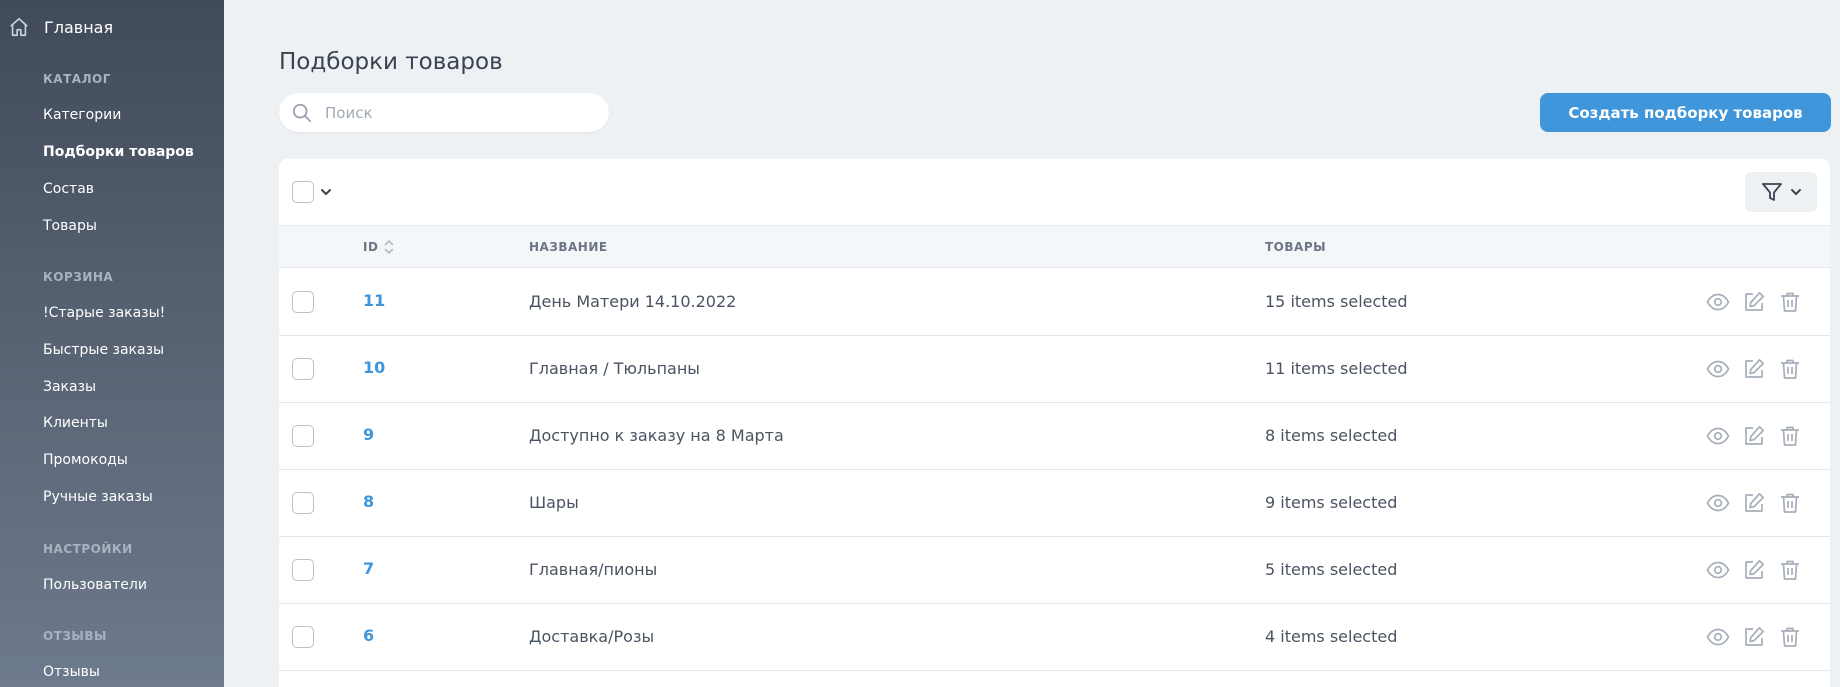  What do you see at coordinates (302, 112) in the screenshot?
I see `search-icon` at bounding box center [302, 112].